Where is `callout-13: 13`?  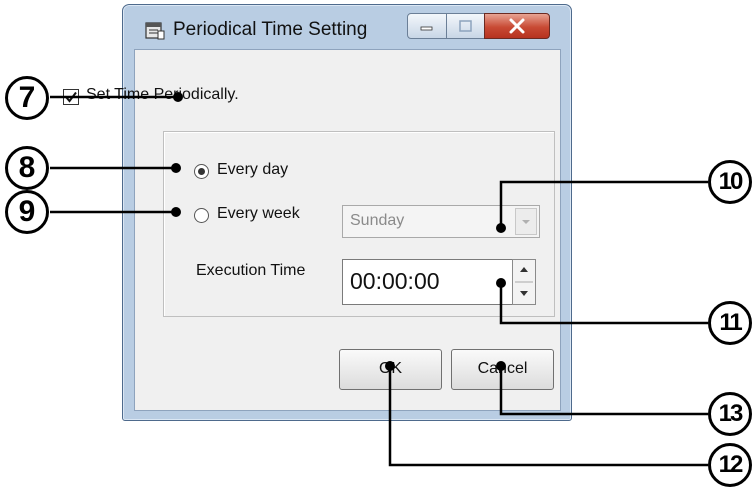 callout-13: 13 is located at coordinates (730, 414).